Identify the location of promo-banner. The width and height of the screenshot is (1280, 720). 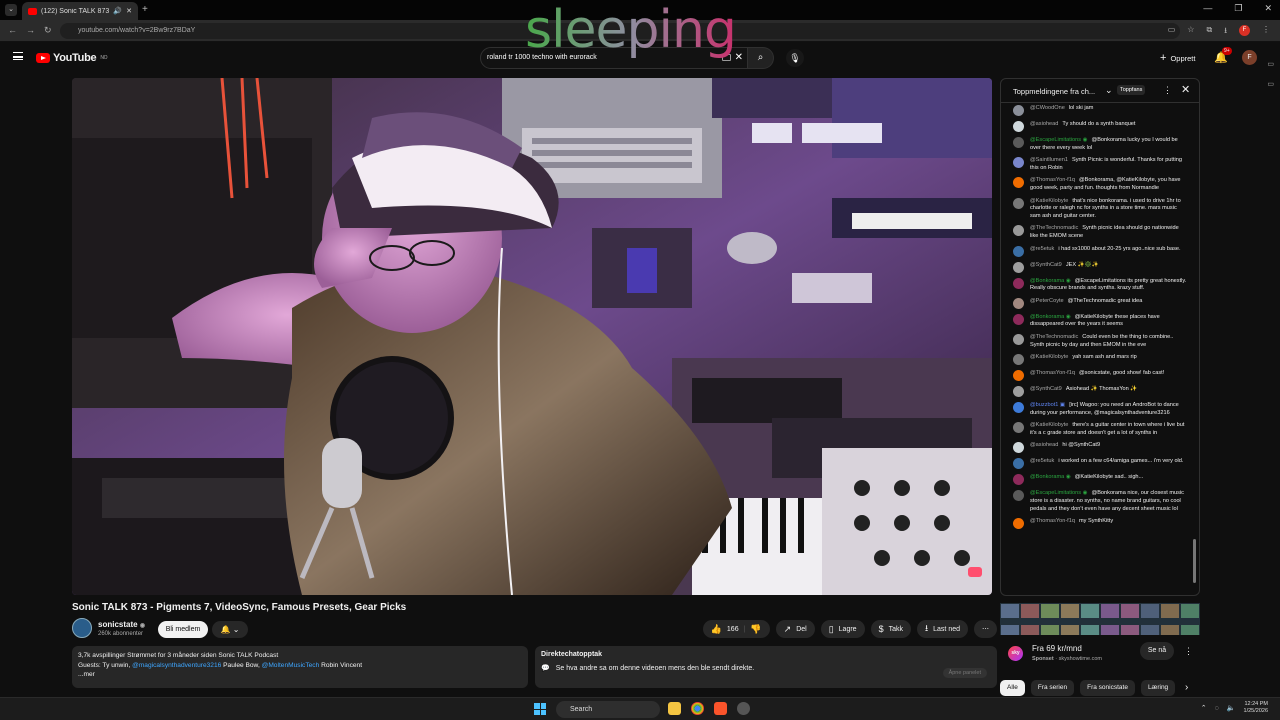
(1100, 619).